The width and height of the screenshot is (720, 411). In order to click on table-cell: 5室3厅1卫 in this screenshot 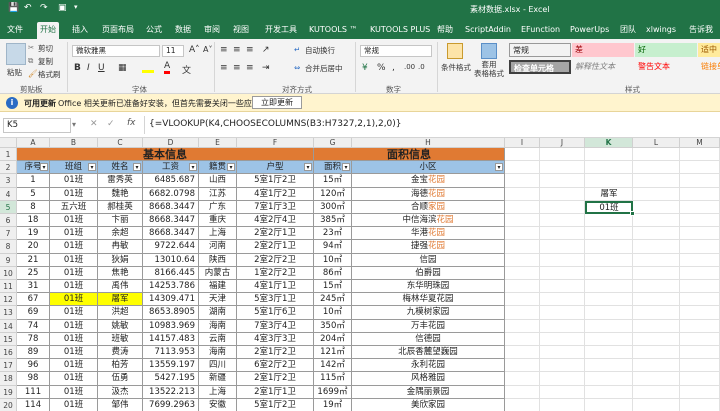, I will do `click(275, 300)`.